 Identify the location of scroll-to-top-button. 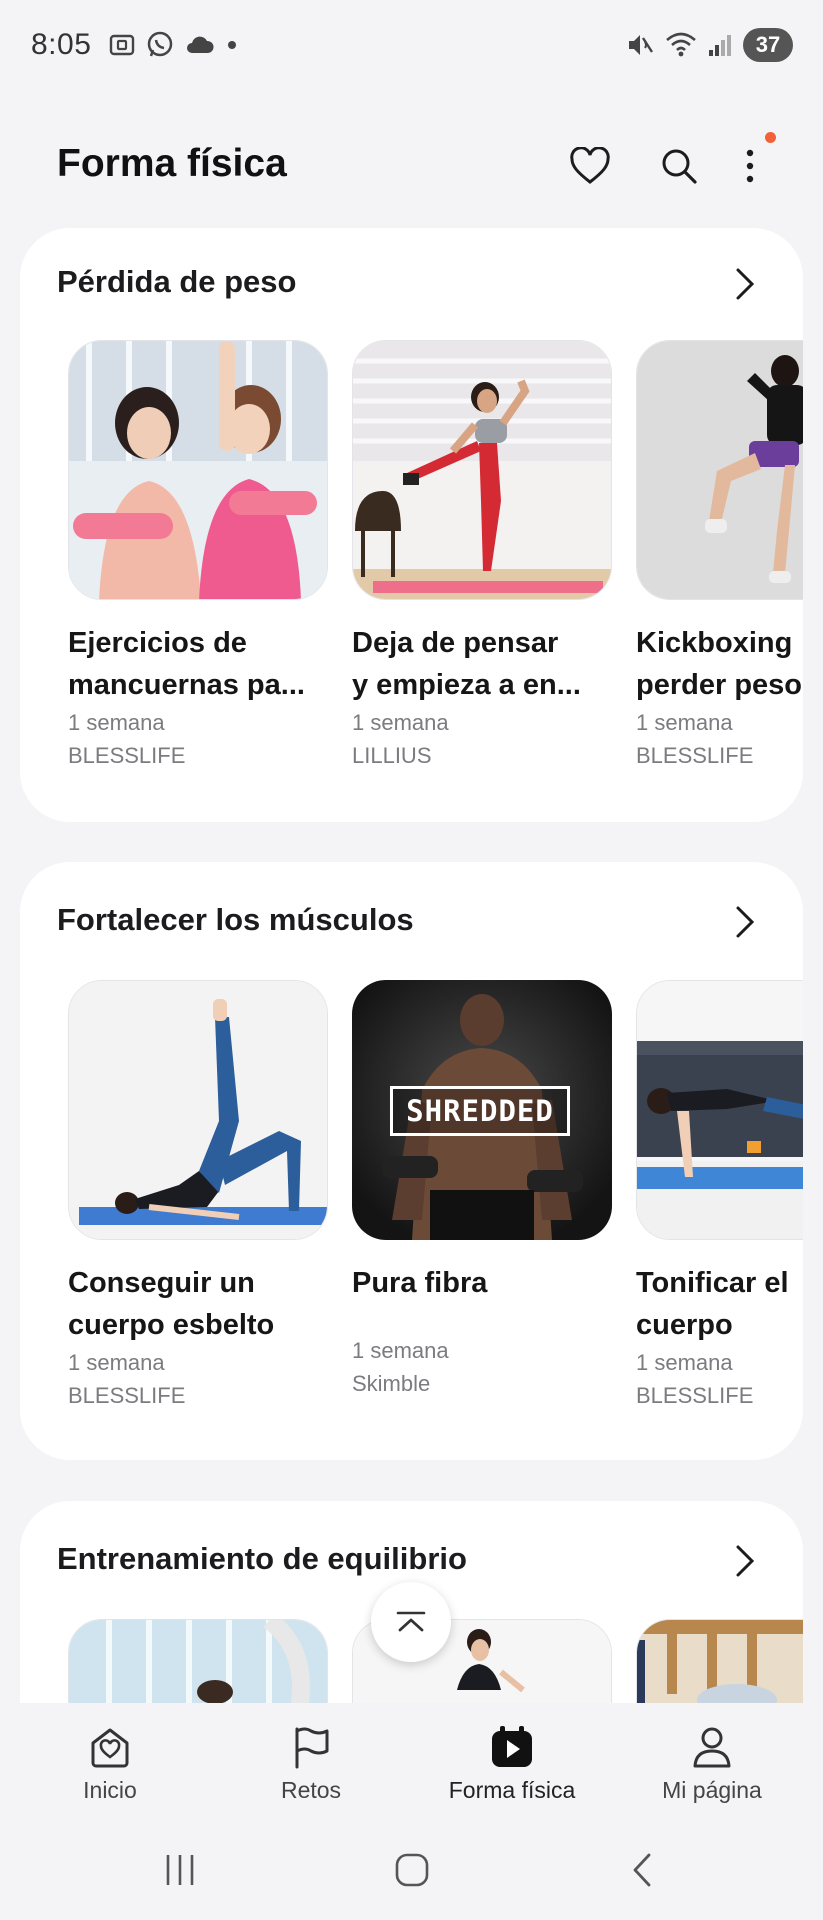
(411, 1622).